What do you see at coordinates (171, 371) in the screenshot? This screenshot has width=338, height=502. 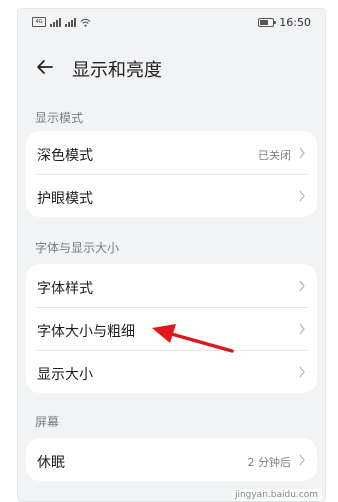 I see `setting-row-display-size: 显示大小` at bounding box center [171, 371].